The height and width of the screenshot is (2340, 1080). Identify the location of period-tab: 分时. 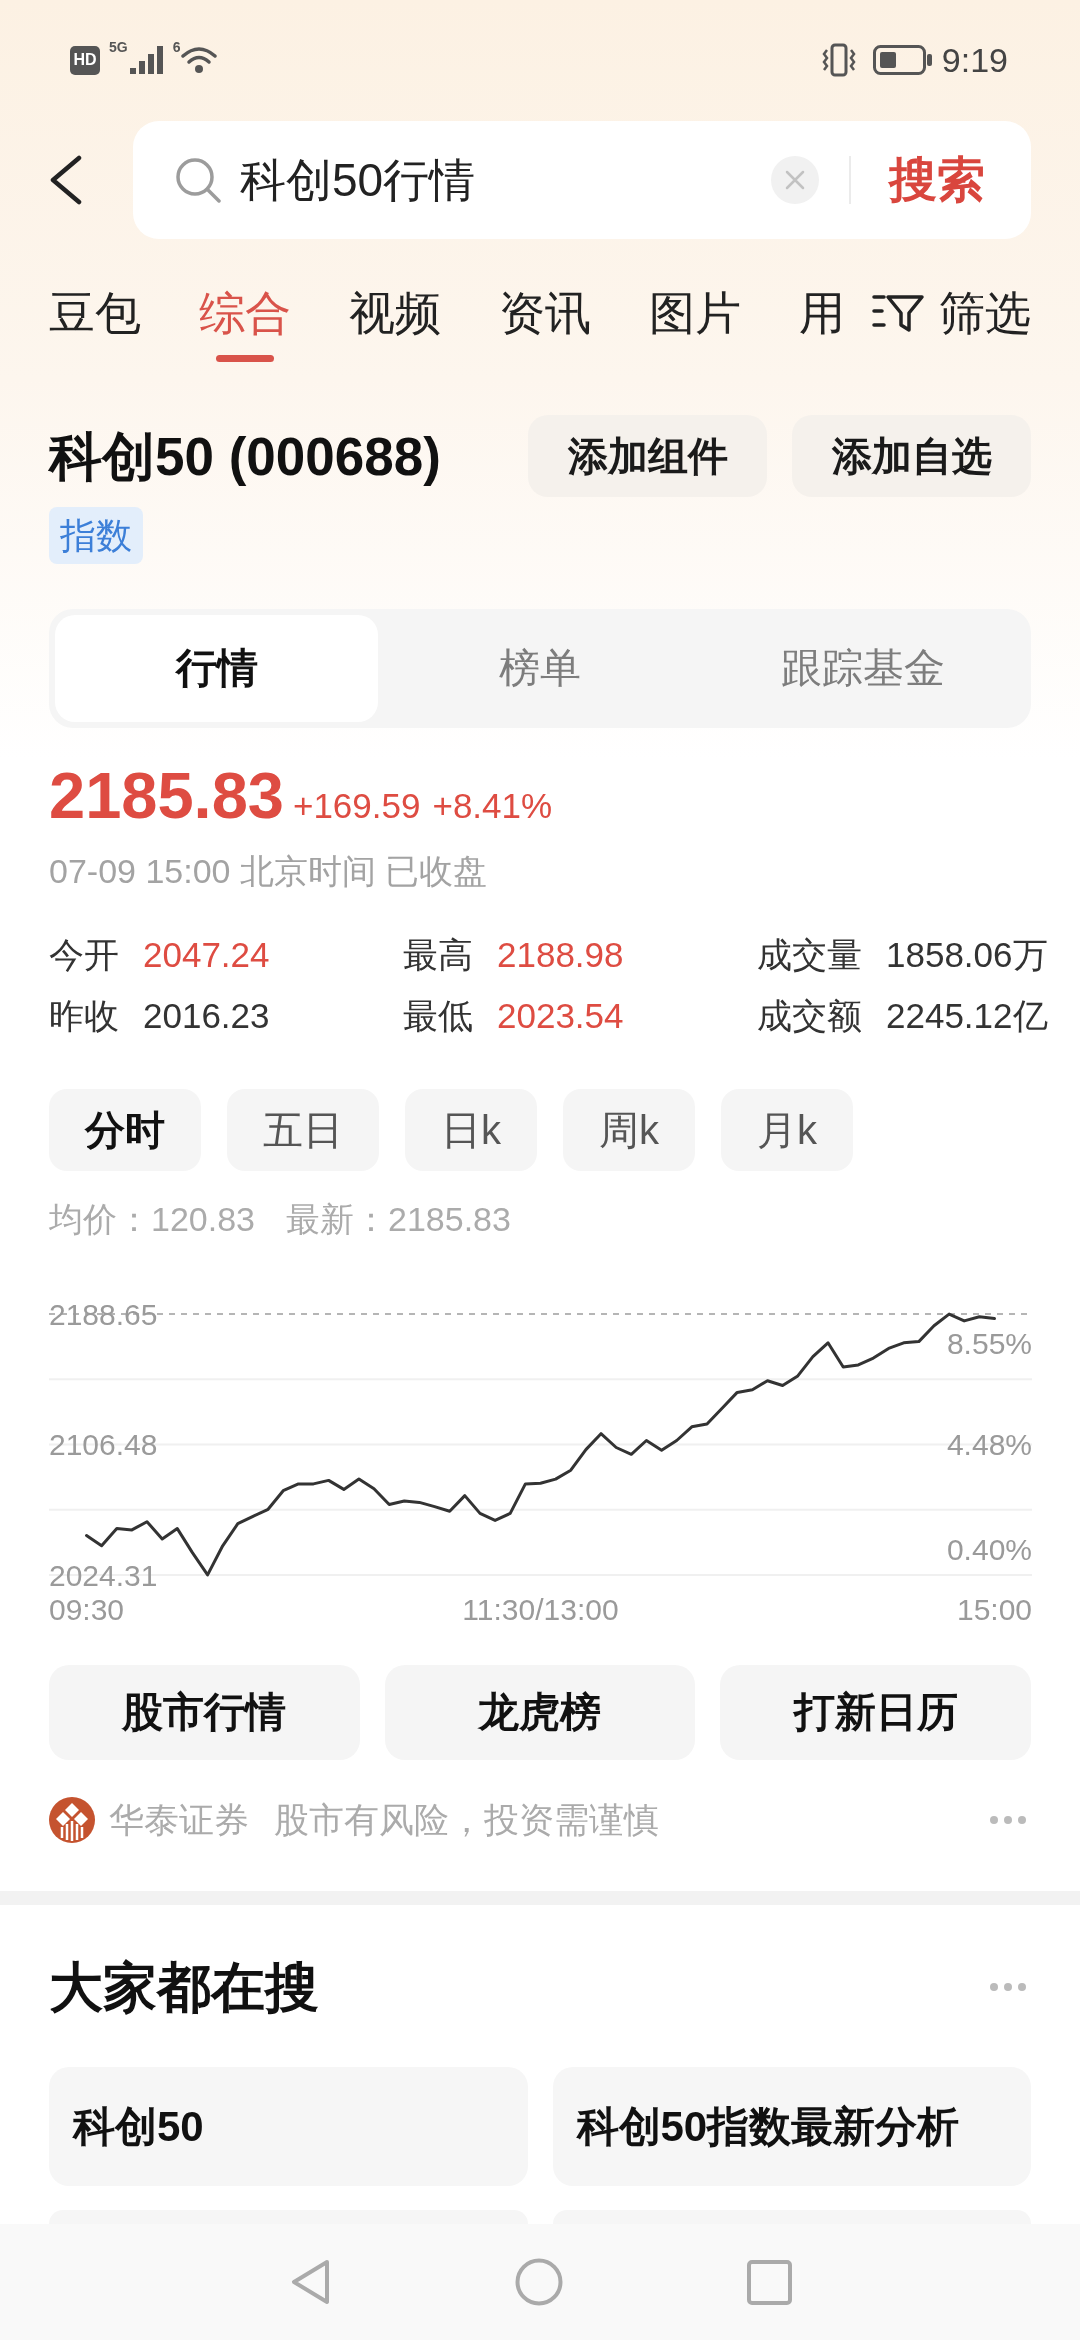
(125, 1130).